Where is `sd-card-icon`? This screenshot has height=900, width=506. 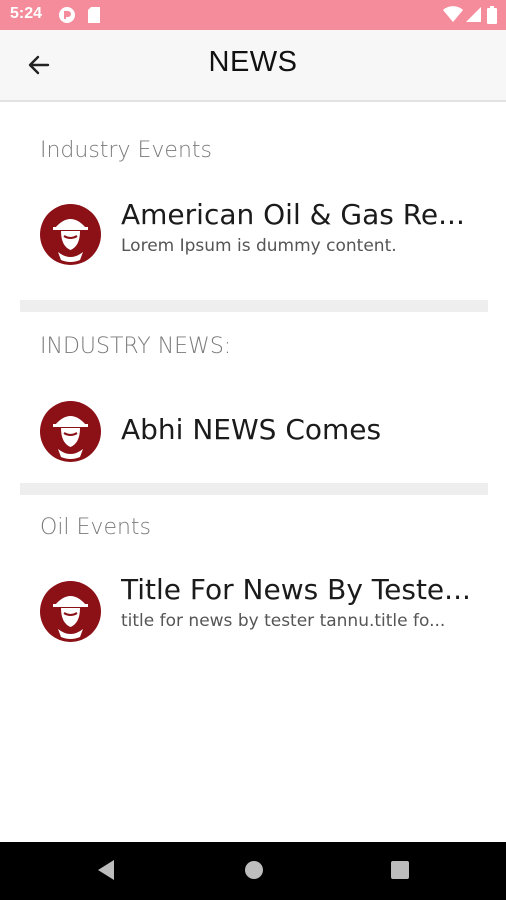 sd-card-icon is located at coordinates (94, 17).